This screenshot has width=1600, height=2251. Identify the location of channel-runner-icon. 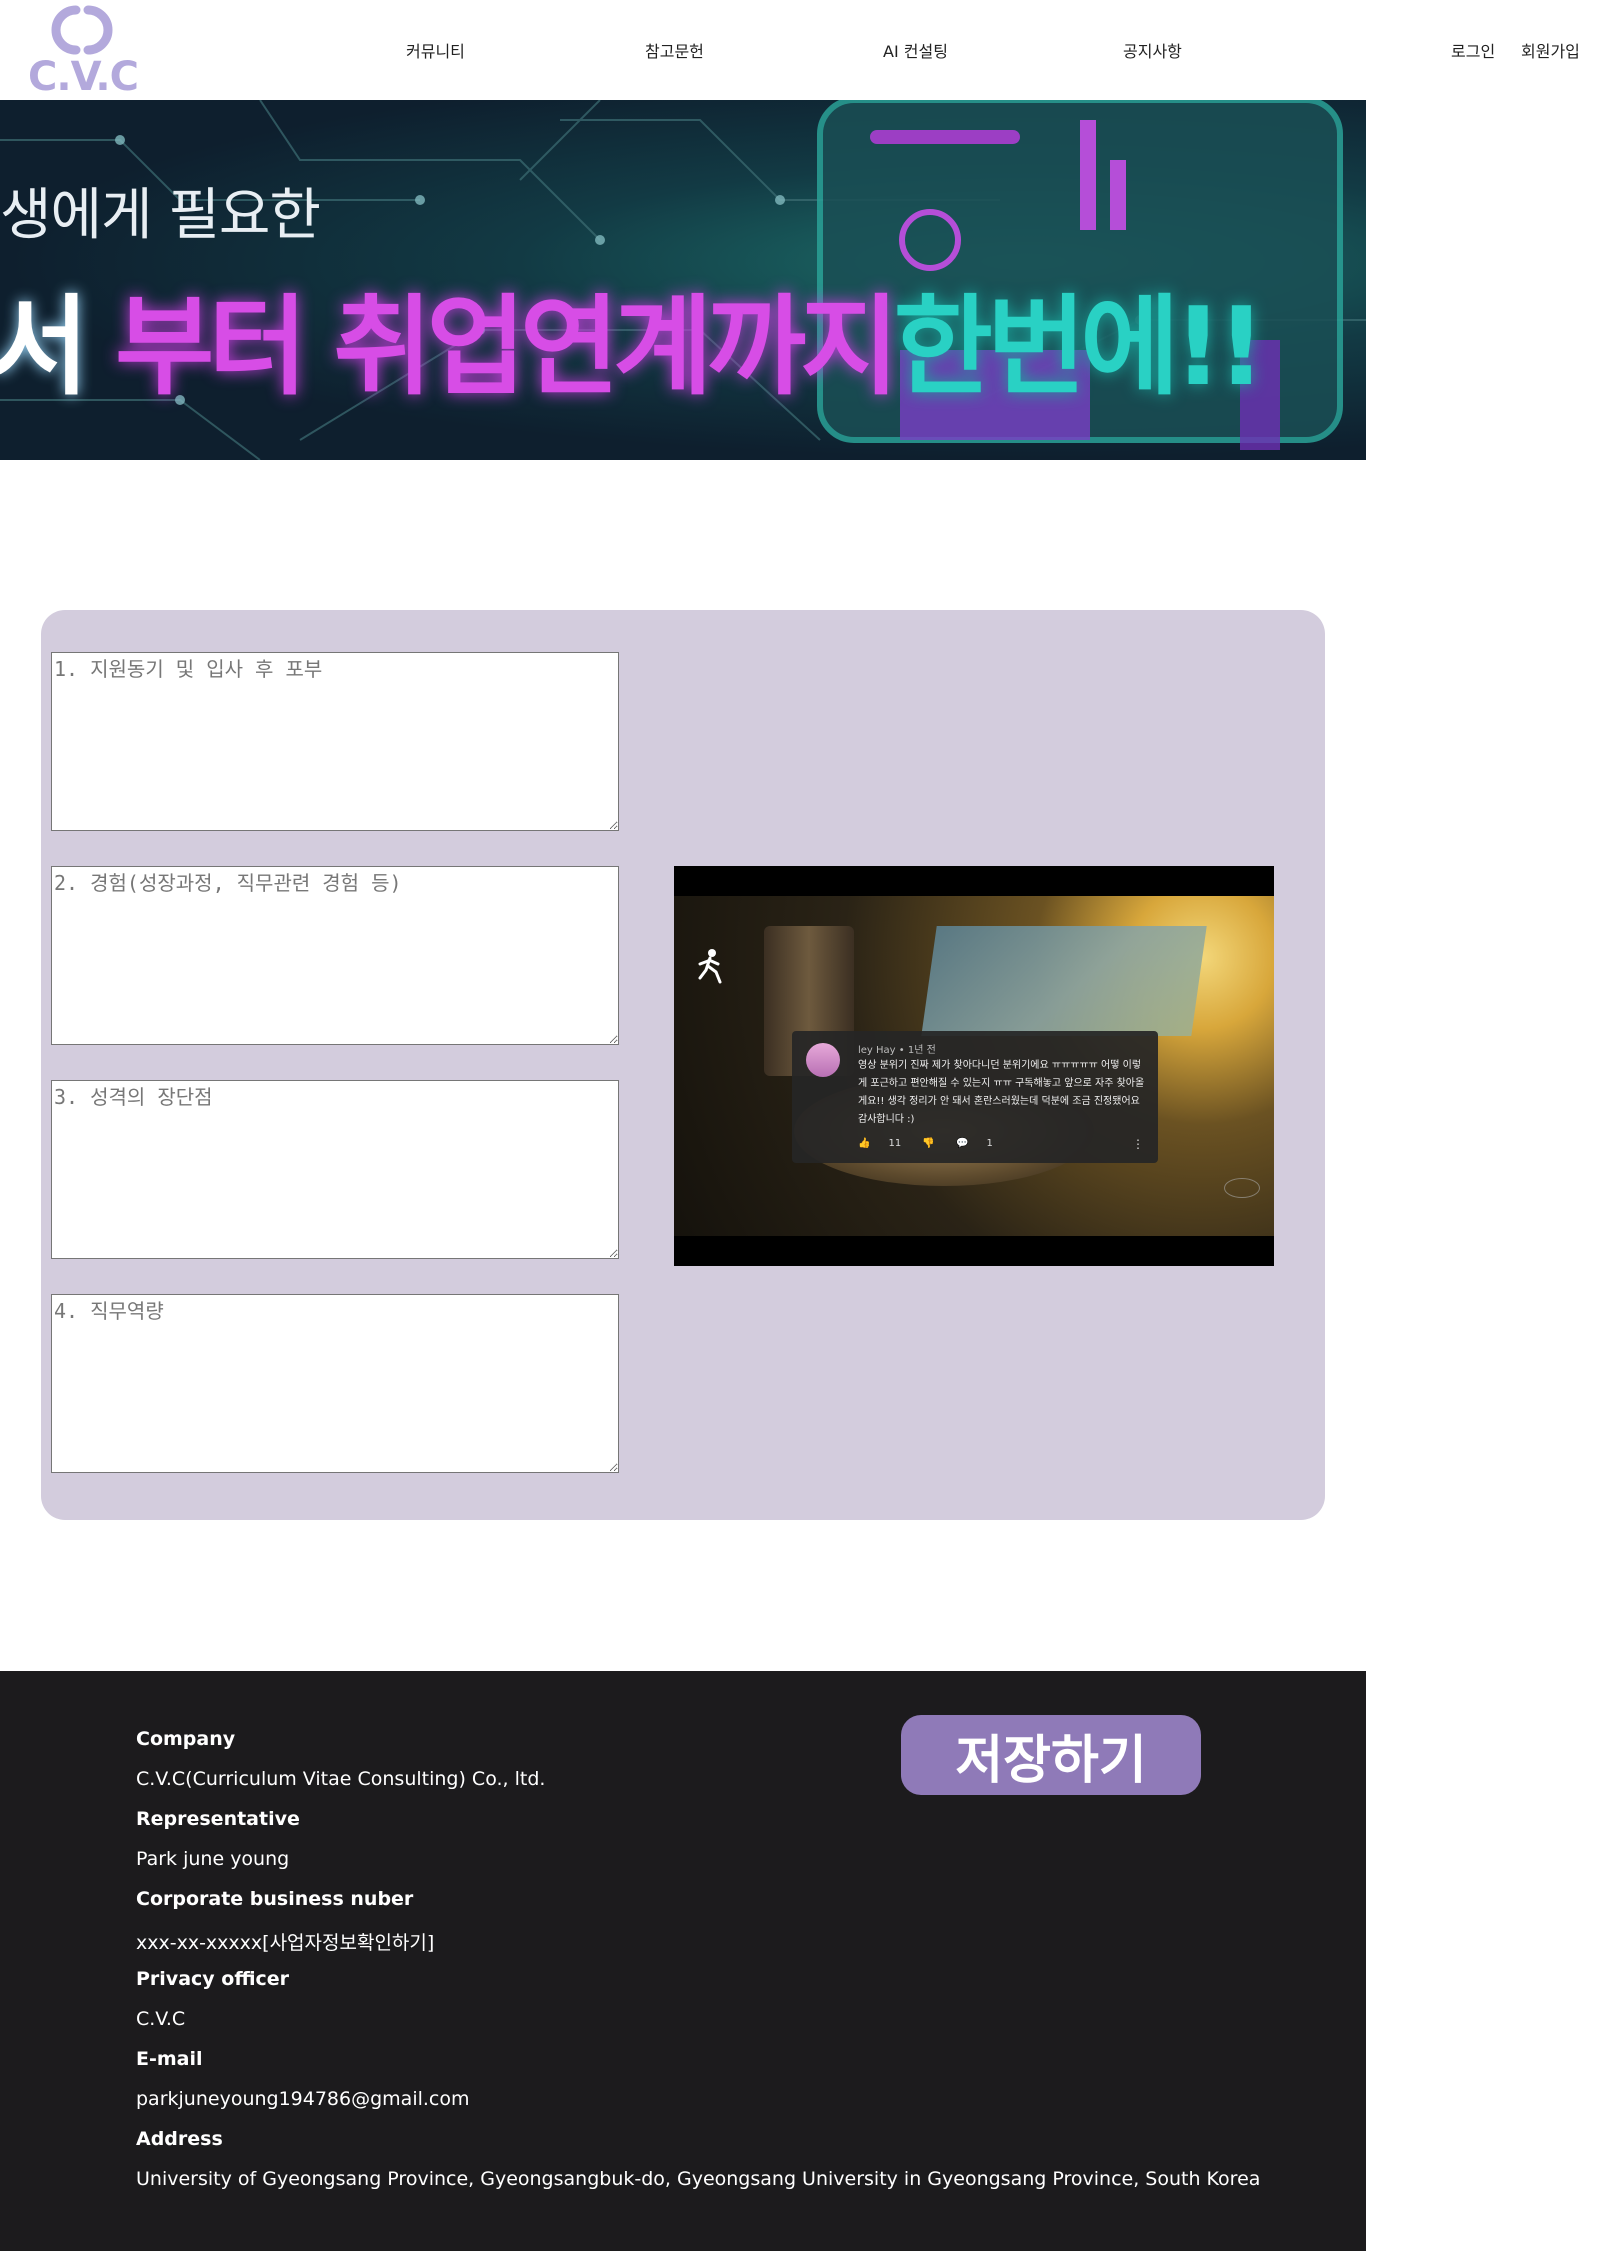
(710, 966).